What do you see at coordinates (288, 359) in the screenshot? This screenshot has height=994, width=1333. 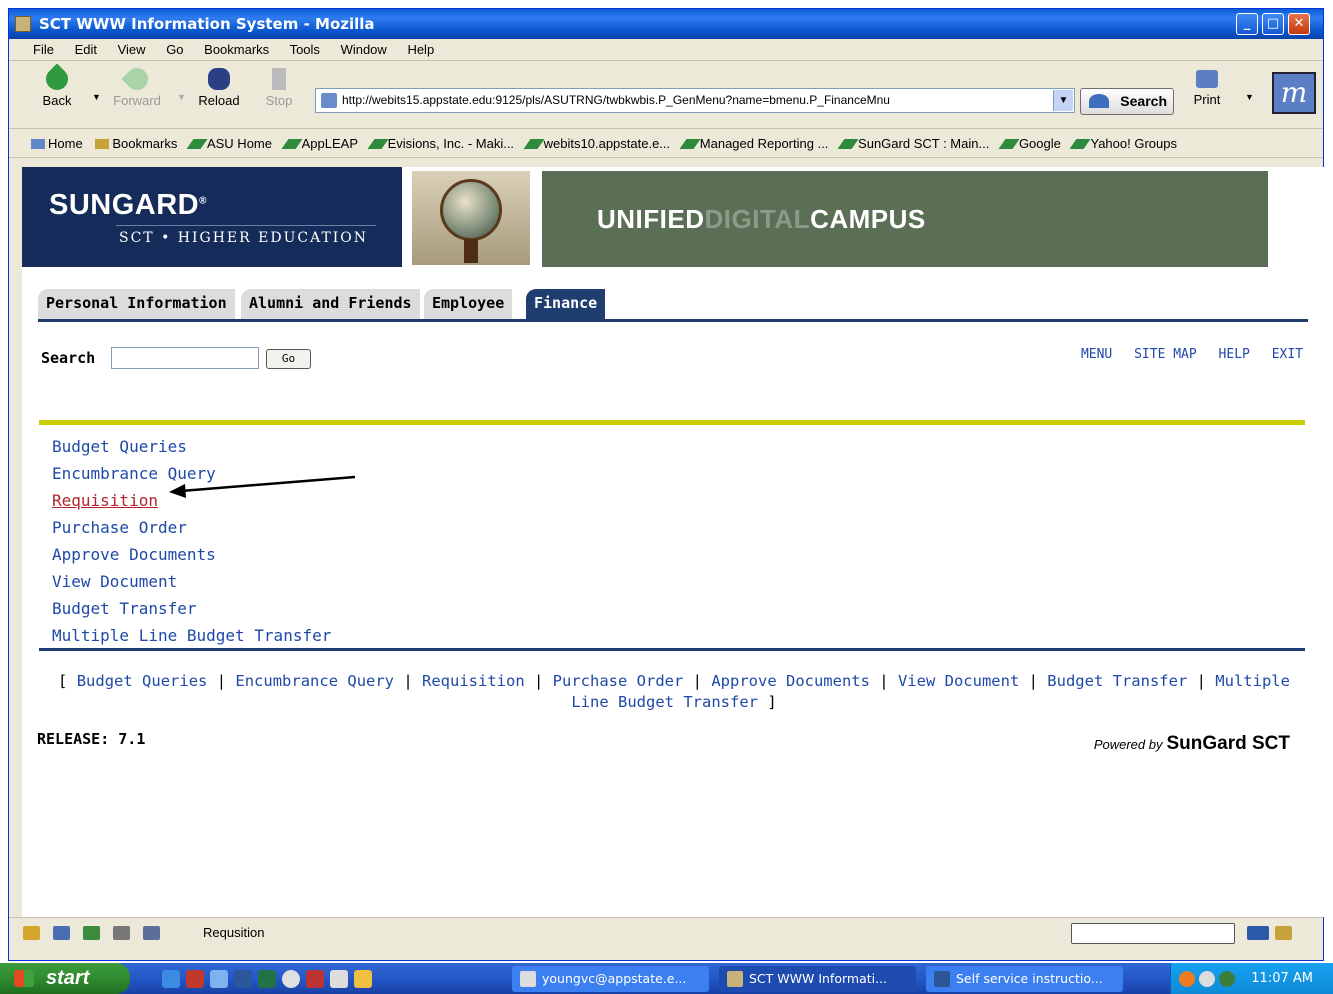 I see `go-button: Go` at bounding box center [288, 359].